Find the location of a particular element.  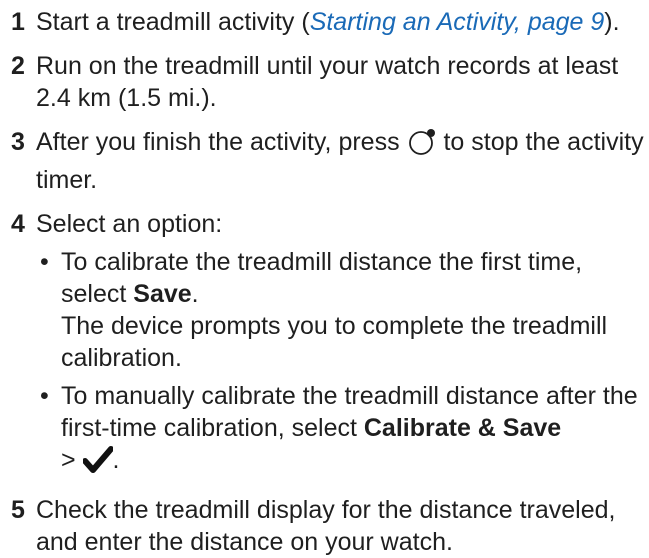

save-option-label: Save is located at coordinates (162, 294).